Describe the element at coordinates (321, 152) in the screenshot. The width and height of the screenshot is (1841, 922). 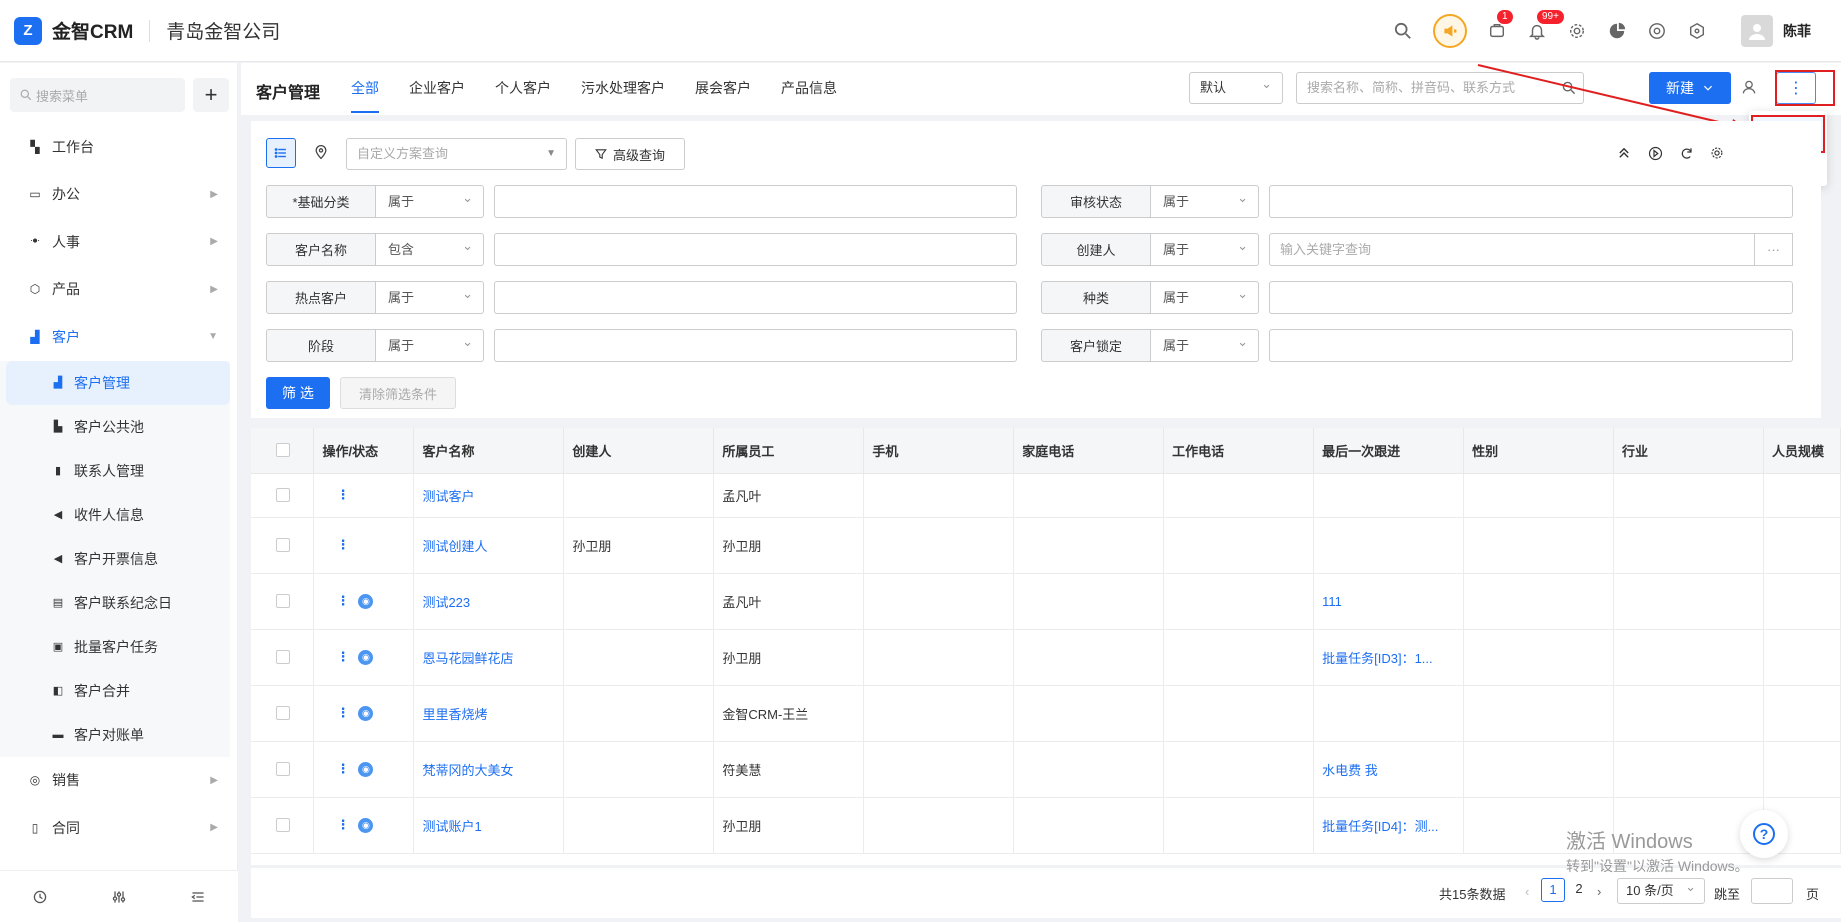
I see `location-pin-icon` at that location.